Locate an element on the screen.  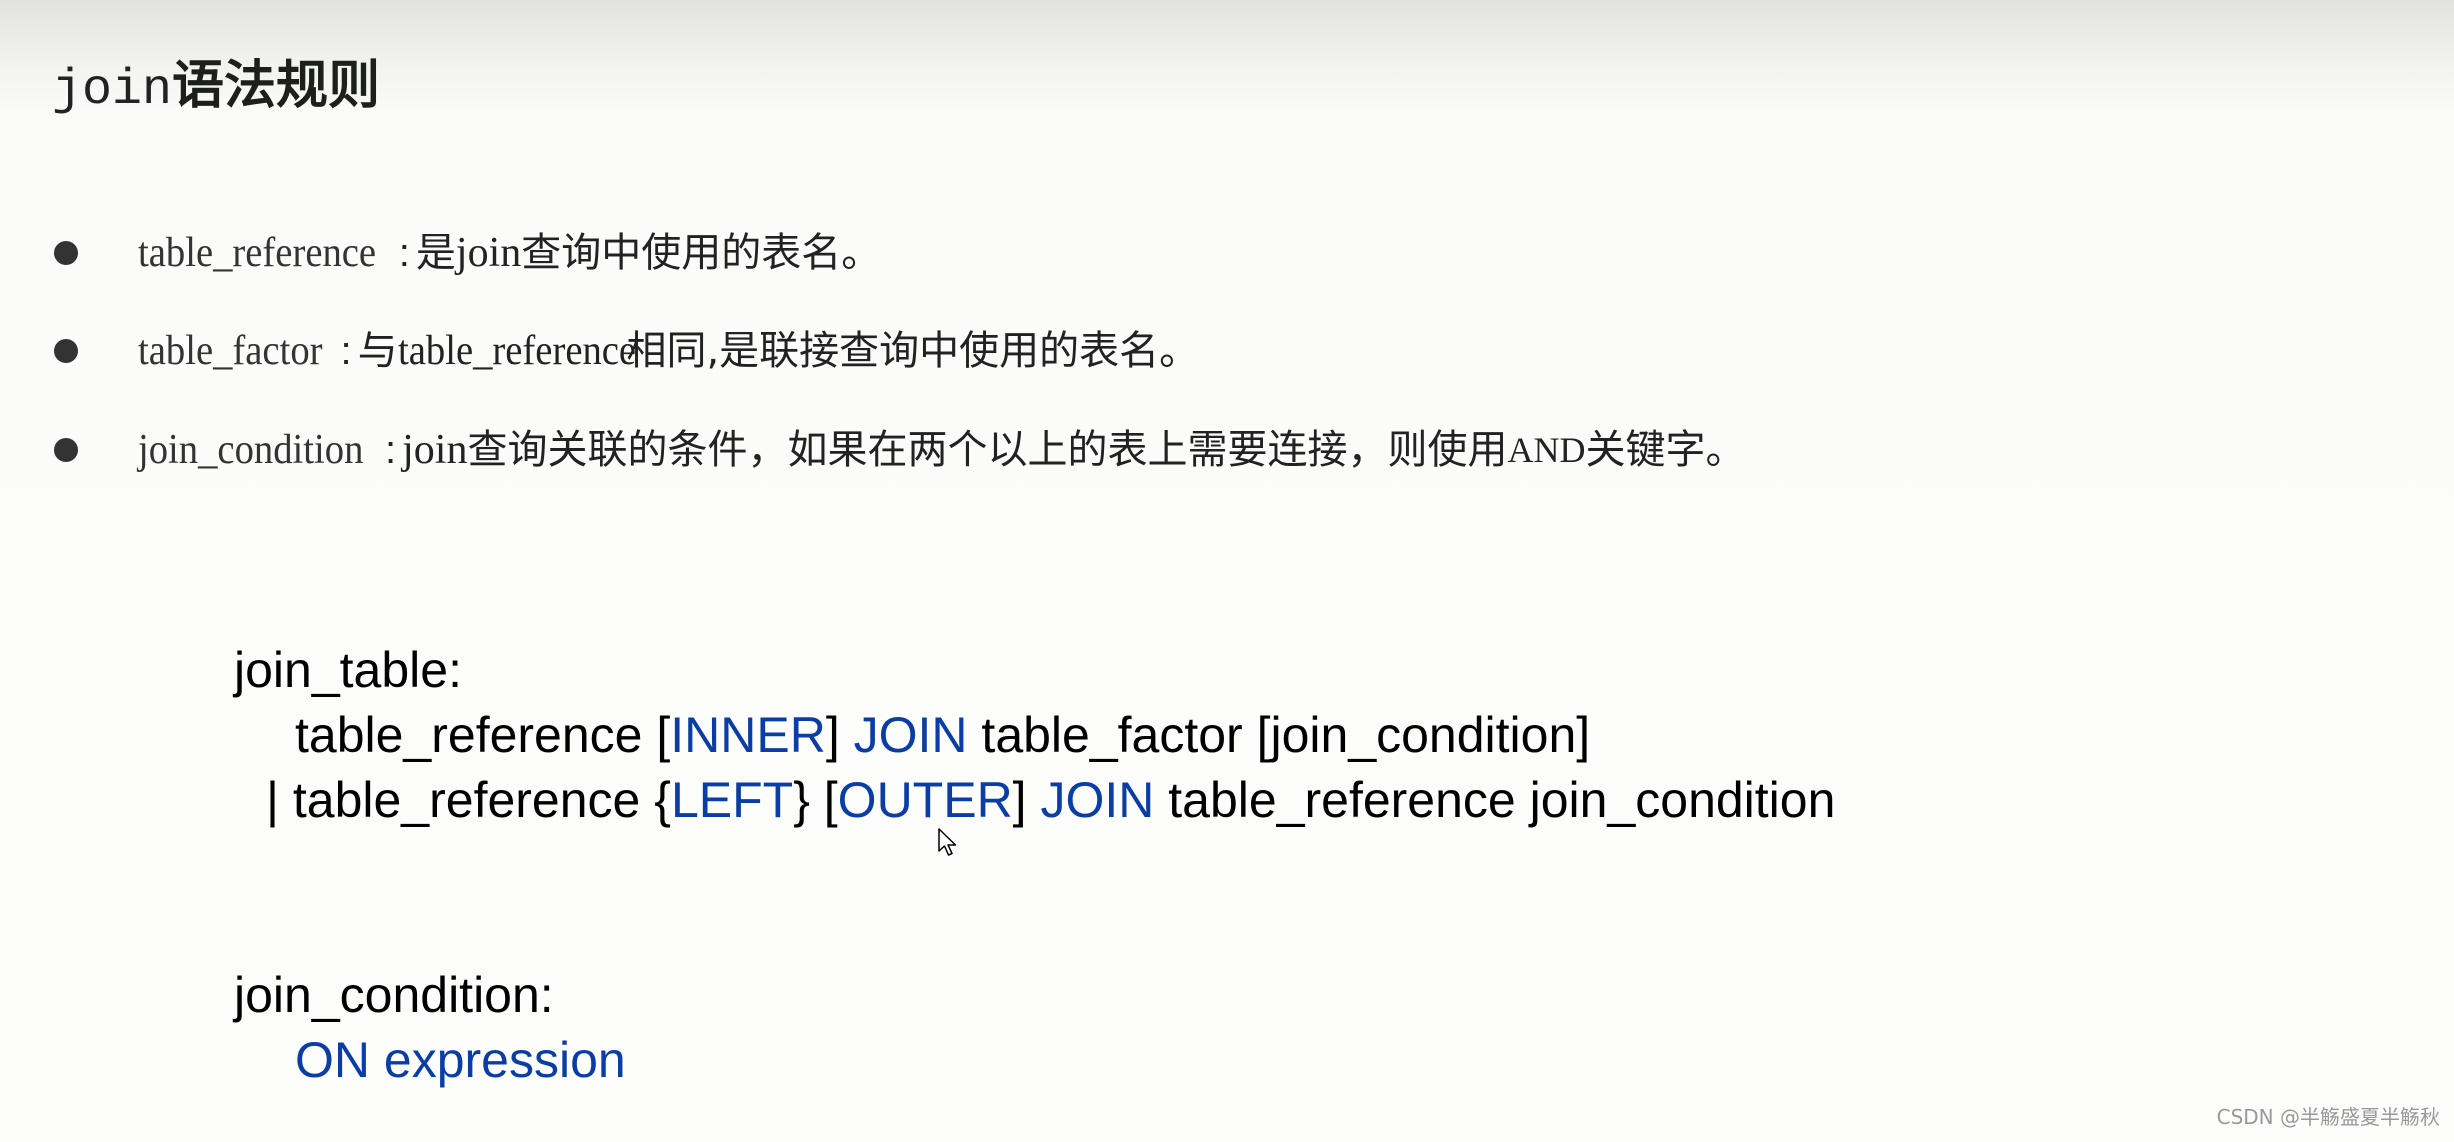
bullet-text: 查询关联的条件，如果在两个以上的表上需要连接，则使用 is located at coordinates (987, 450).